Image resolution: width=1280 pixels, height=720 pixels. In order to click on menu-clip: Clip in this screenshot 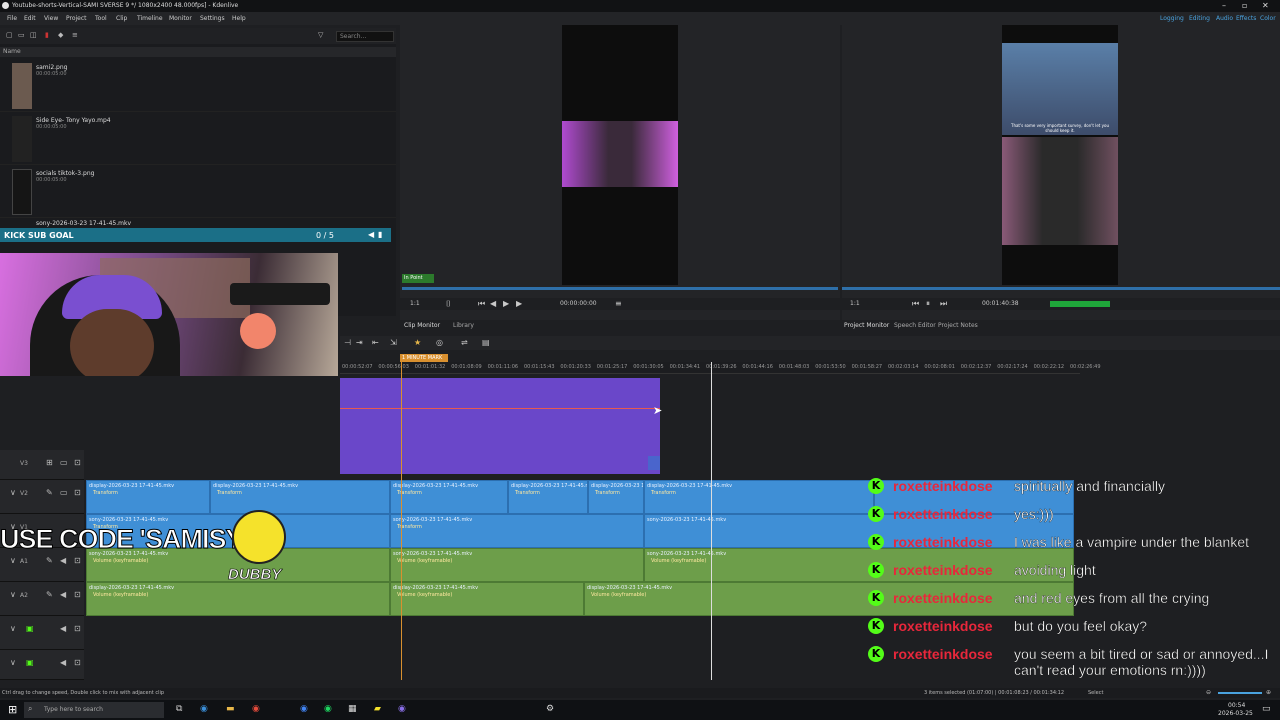, I will do `click(121, 18)`.